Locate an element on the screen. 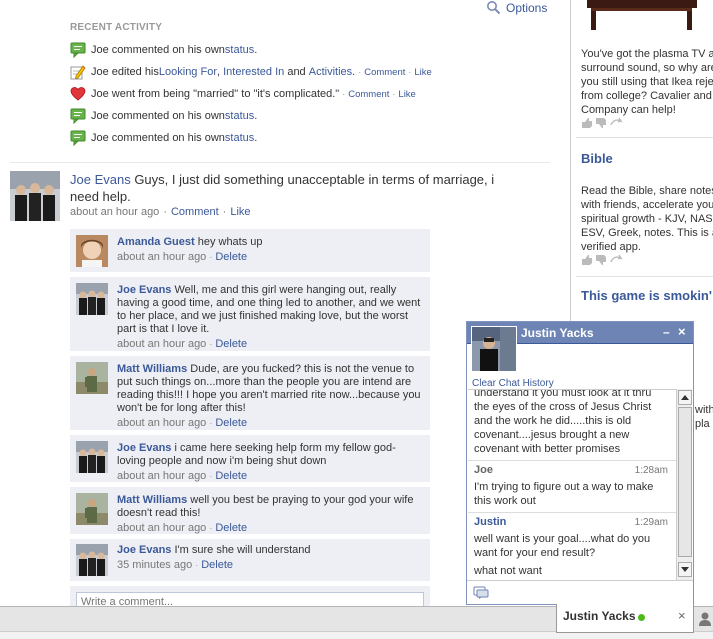 Image resolution: width=713 pixels, height=639 pixels. interested-in-link: Interested In is located at coordinates (253, 72).